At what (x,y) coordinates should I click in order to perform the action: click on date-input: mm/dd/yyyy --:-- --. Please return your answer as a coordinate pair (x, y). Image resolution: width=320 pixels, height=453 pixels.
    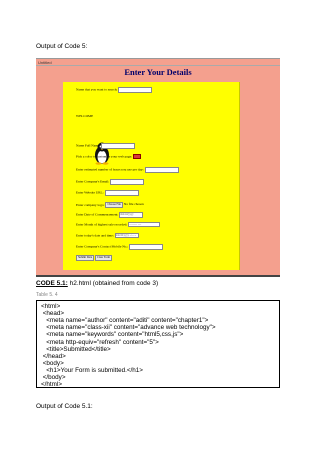
    Looking at the image, I should click on (126, 235).